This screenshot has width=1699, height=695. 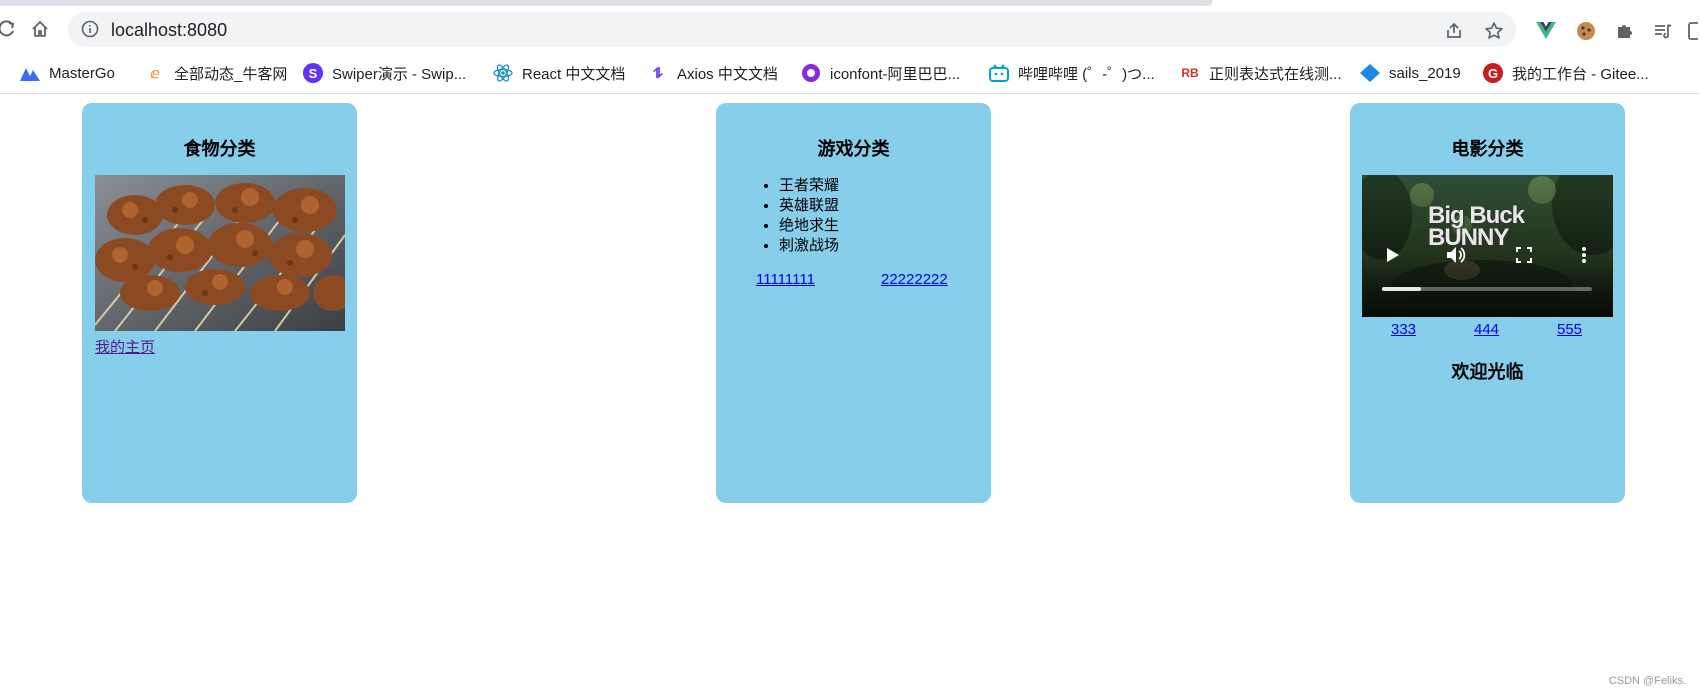 What do you see at coordinates (220, 253) in the screenshot?
I see `food-image` at bounding box center [220, 253].